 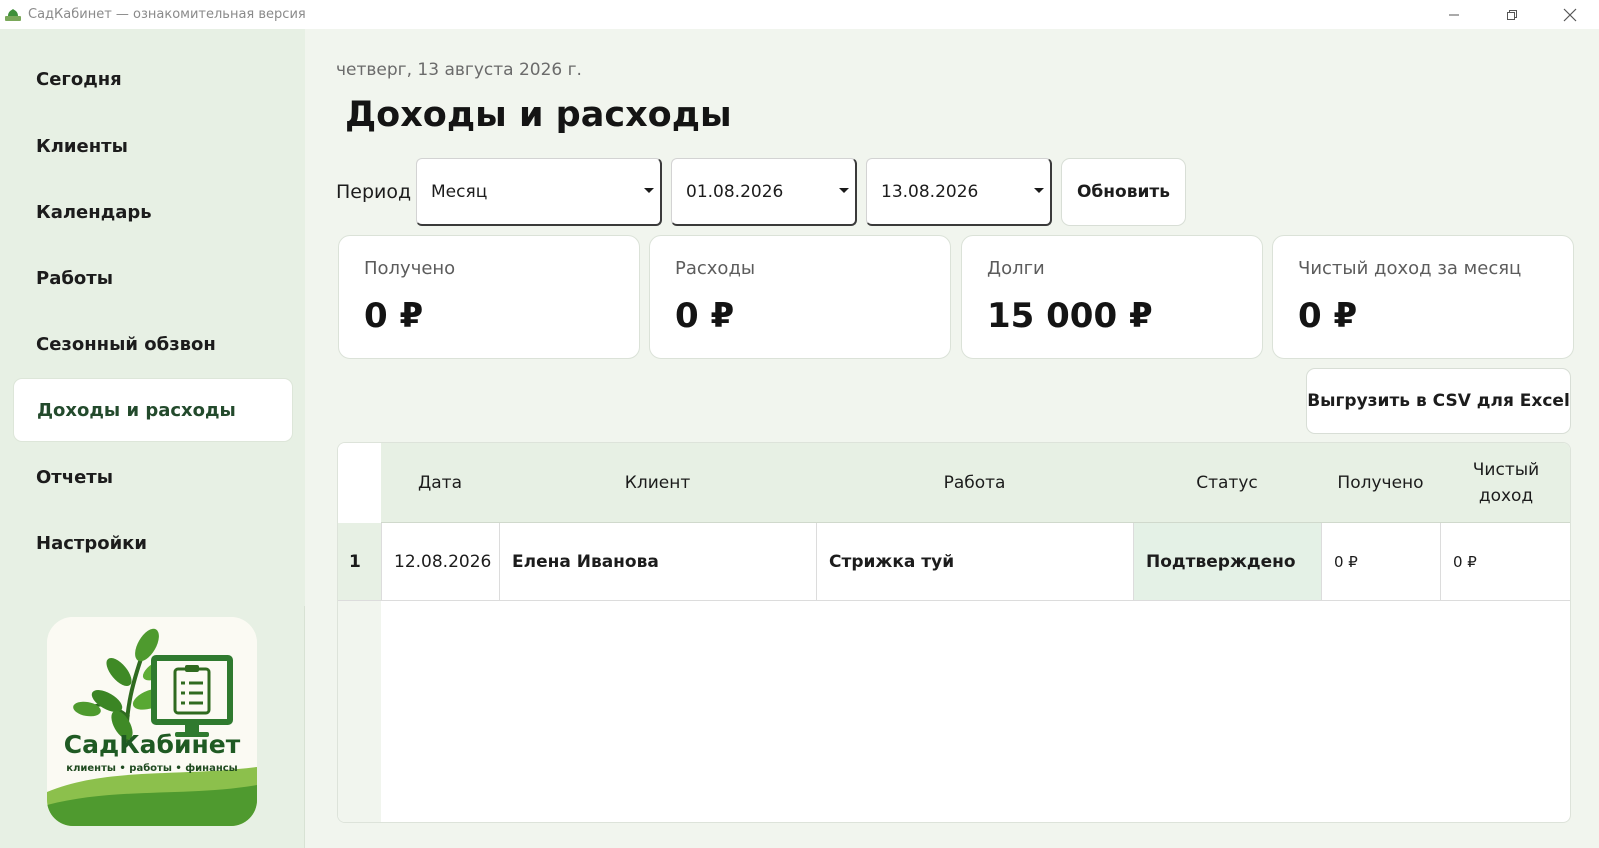 What do you see at coordinates (489, 297) in the screenshot?
I see `card-received: Получено 0 ₽` at bounding box center [489, 297].